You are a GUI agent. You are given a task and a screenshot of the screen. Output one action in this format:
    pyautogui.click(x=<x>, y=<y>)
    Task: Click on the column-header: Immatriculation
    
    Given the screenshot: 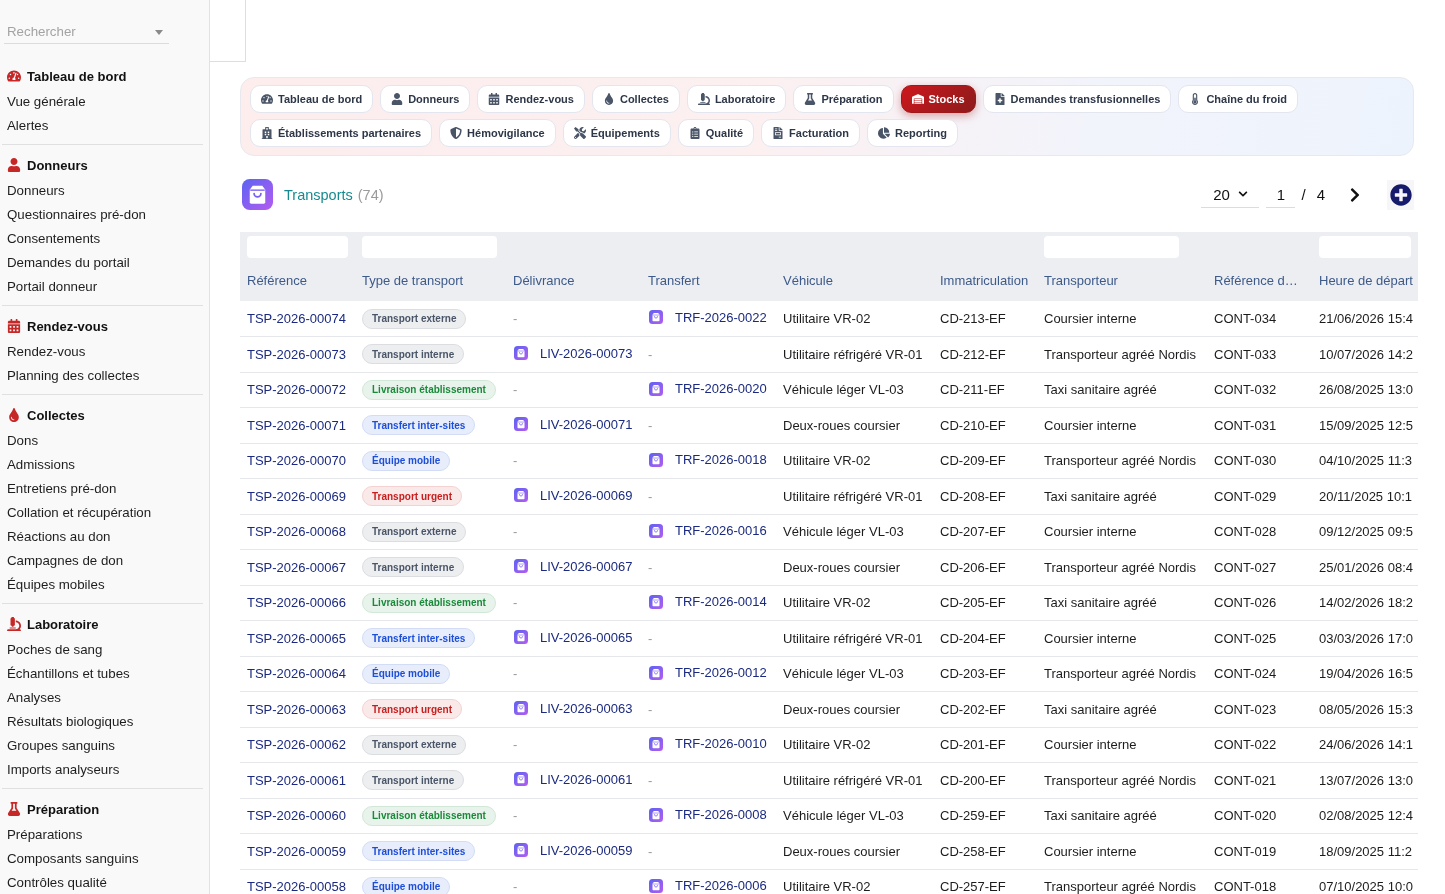 What is the action you would take?
    pyautogui.click(x=984, y=280)
    